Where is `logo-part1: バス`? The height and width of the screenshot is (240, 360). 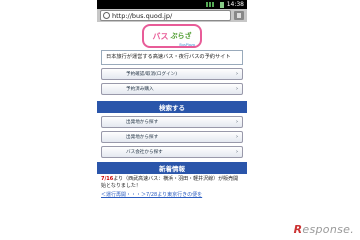 logo-part1: バス is located at coordinates (160, 36).